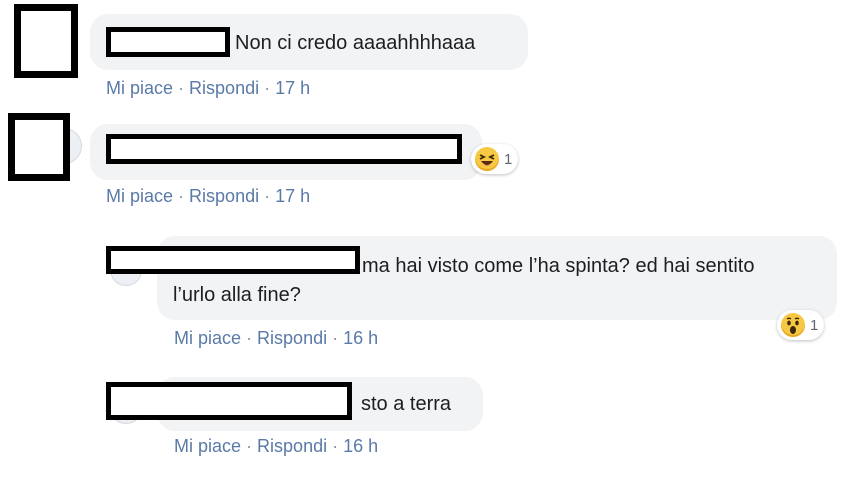  I want to click on comment-text: Non ci credo aaaahhhhaaa, so click(355, 43).